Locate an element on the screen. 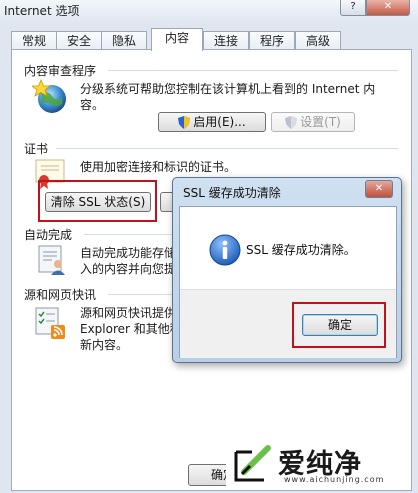  feeds-title: 源和网页快讯 is located at coordinates (60, 295).